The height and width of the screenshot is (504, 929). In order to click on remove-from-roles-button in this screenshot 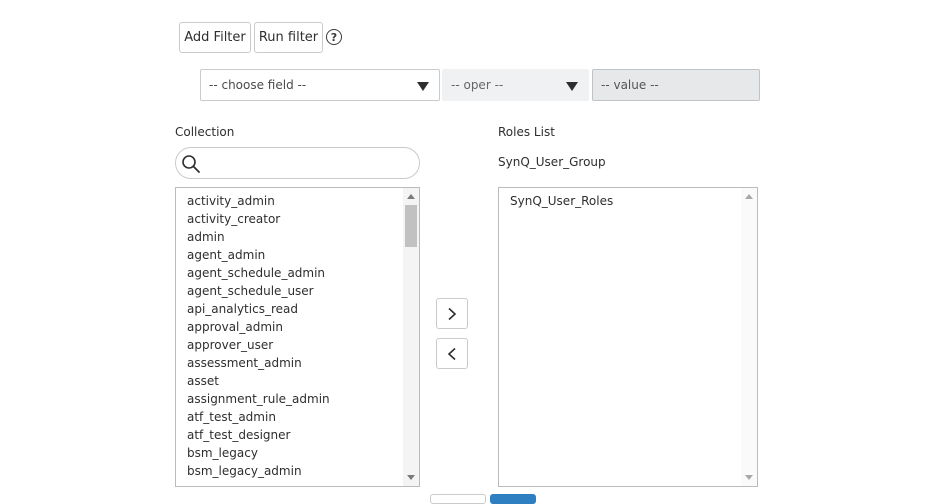, I will do `click(452, 353)`.